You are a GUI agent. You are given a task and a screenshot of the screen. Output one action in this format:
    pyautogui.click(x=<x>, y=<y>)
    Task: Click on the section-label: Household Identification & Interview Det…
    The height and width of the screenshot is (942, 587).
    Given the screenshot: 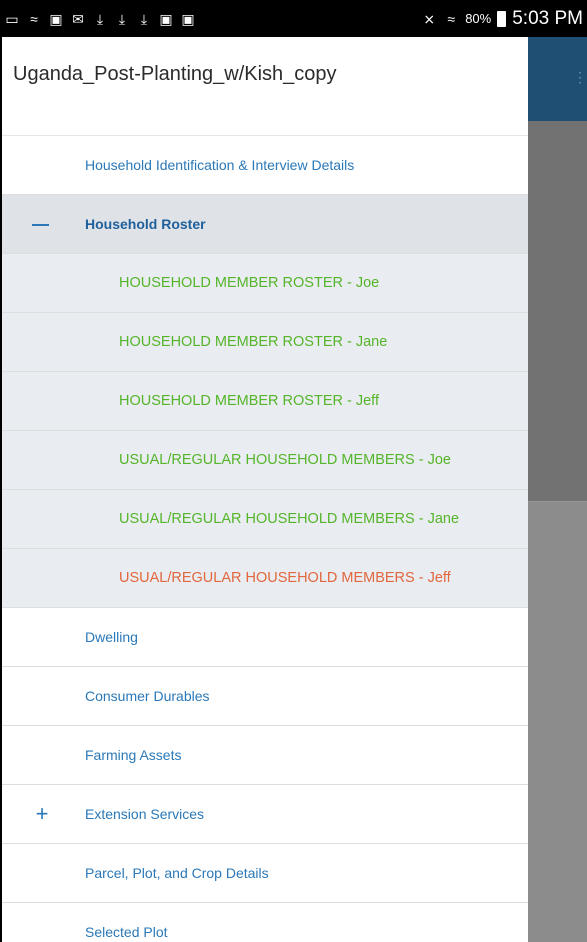 What is the action you would take?
    pyautogui.click(x=220, y=165)
    